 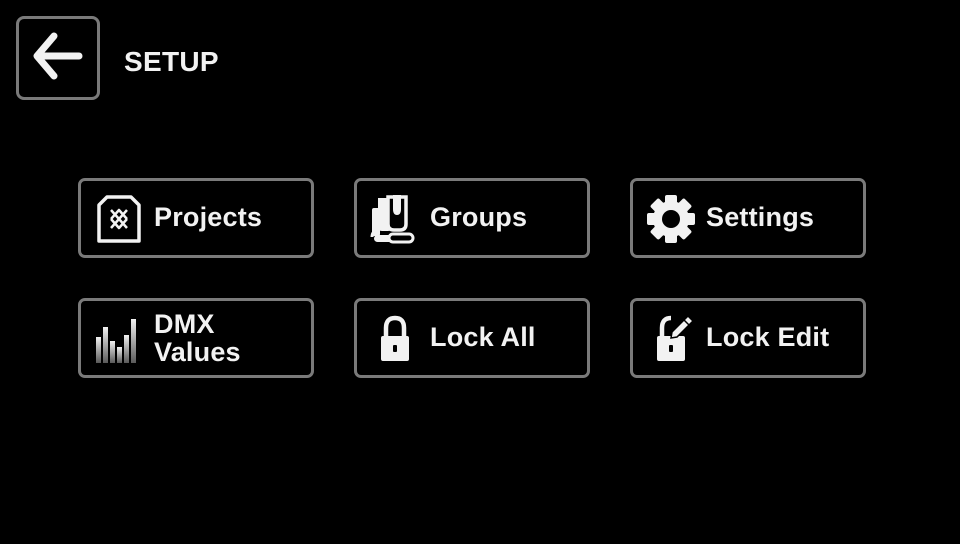 I want to click on settings-label: Settings, so click(x=760, y=217).